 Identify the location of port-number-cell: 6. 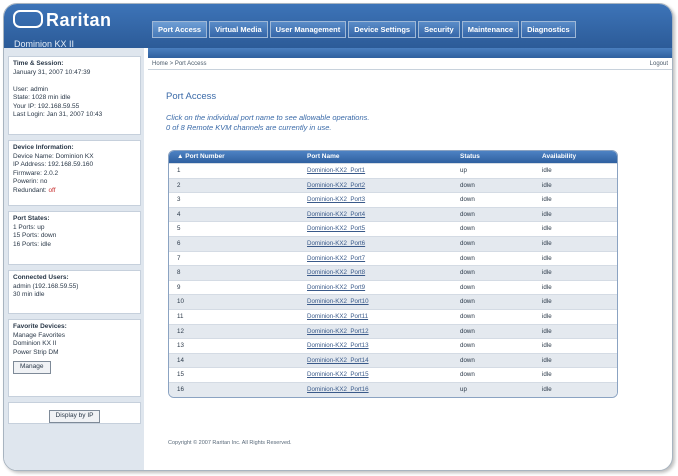
(179, 243).